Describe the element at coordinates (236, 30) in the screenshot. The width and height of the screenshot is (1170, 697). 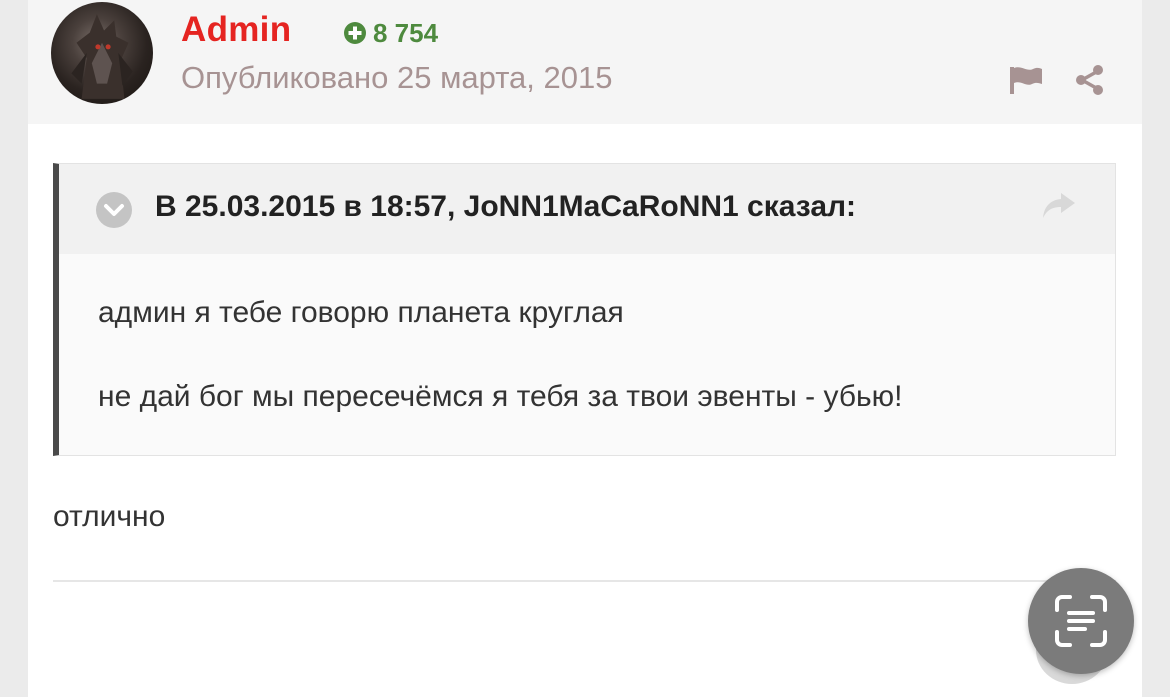
I see `author-name: Admin` at that location.